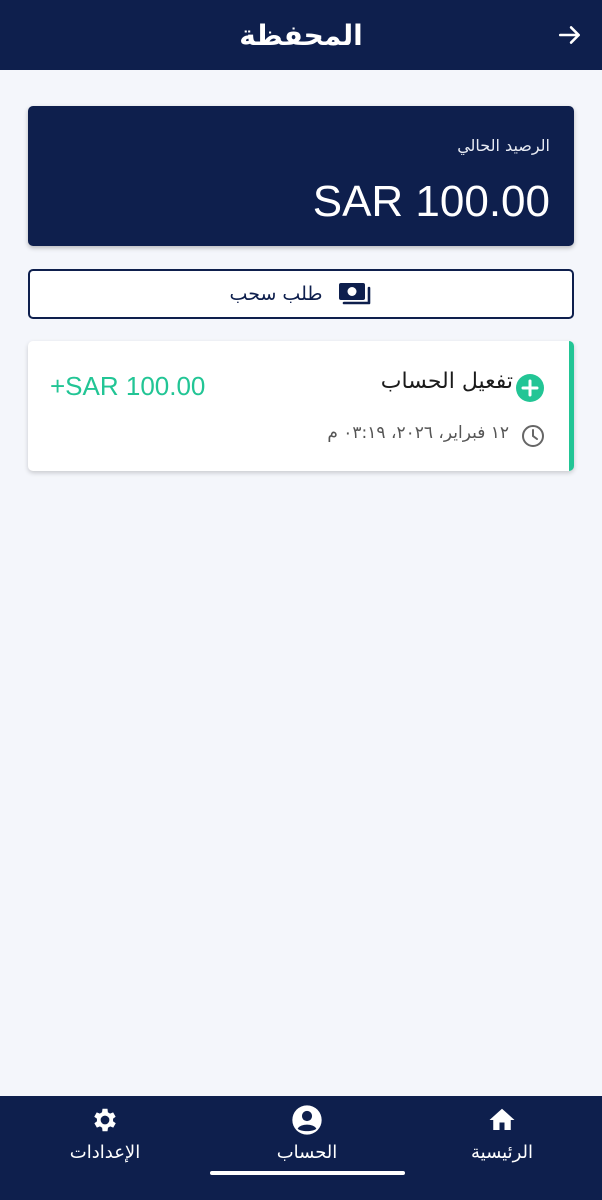  What do you see at coordinates (503, 145) in the screenshot?
I see `balance-label: الرصيد الحالي` at bounding box center [503, 145].